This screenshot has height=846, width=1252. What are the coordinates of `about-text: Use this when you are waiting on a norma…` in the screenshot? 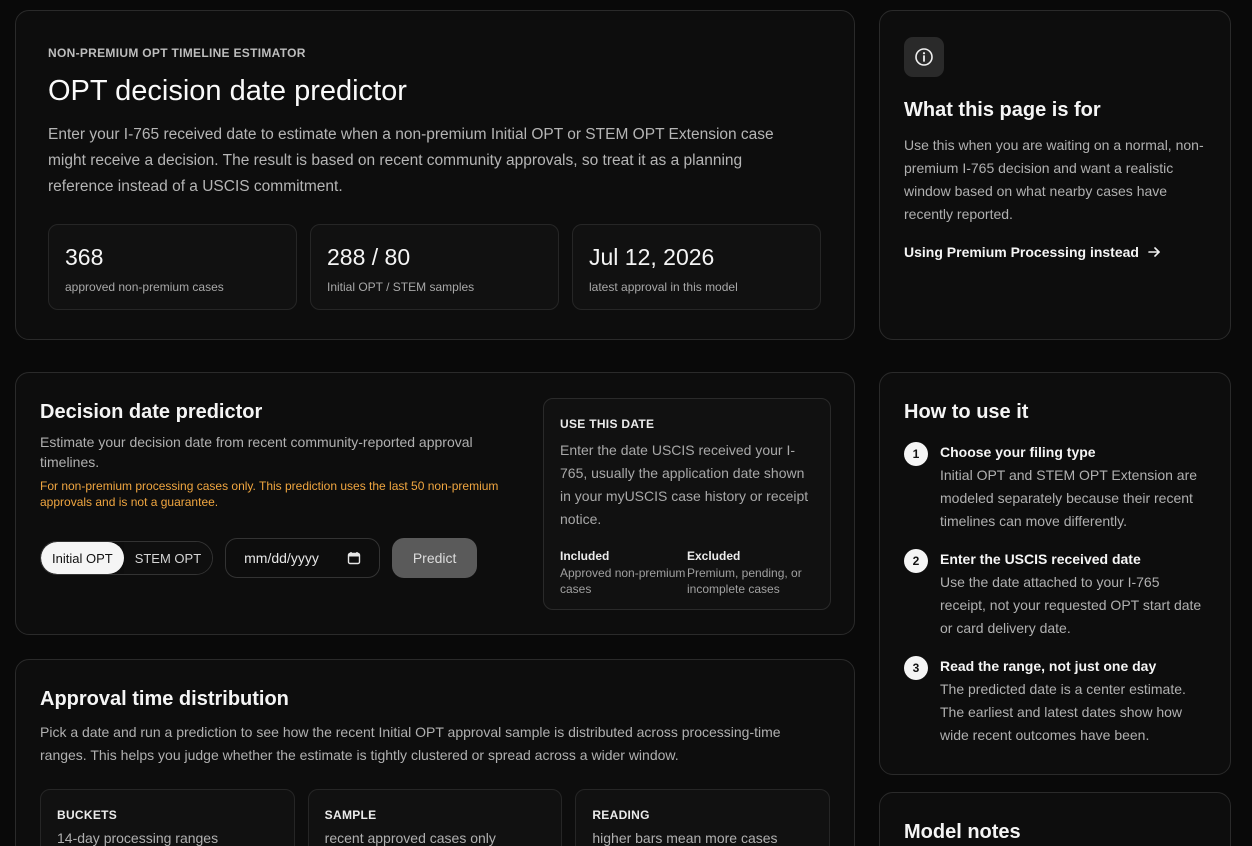 It's located at (1054, 179).